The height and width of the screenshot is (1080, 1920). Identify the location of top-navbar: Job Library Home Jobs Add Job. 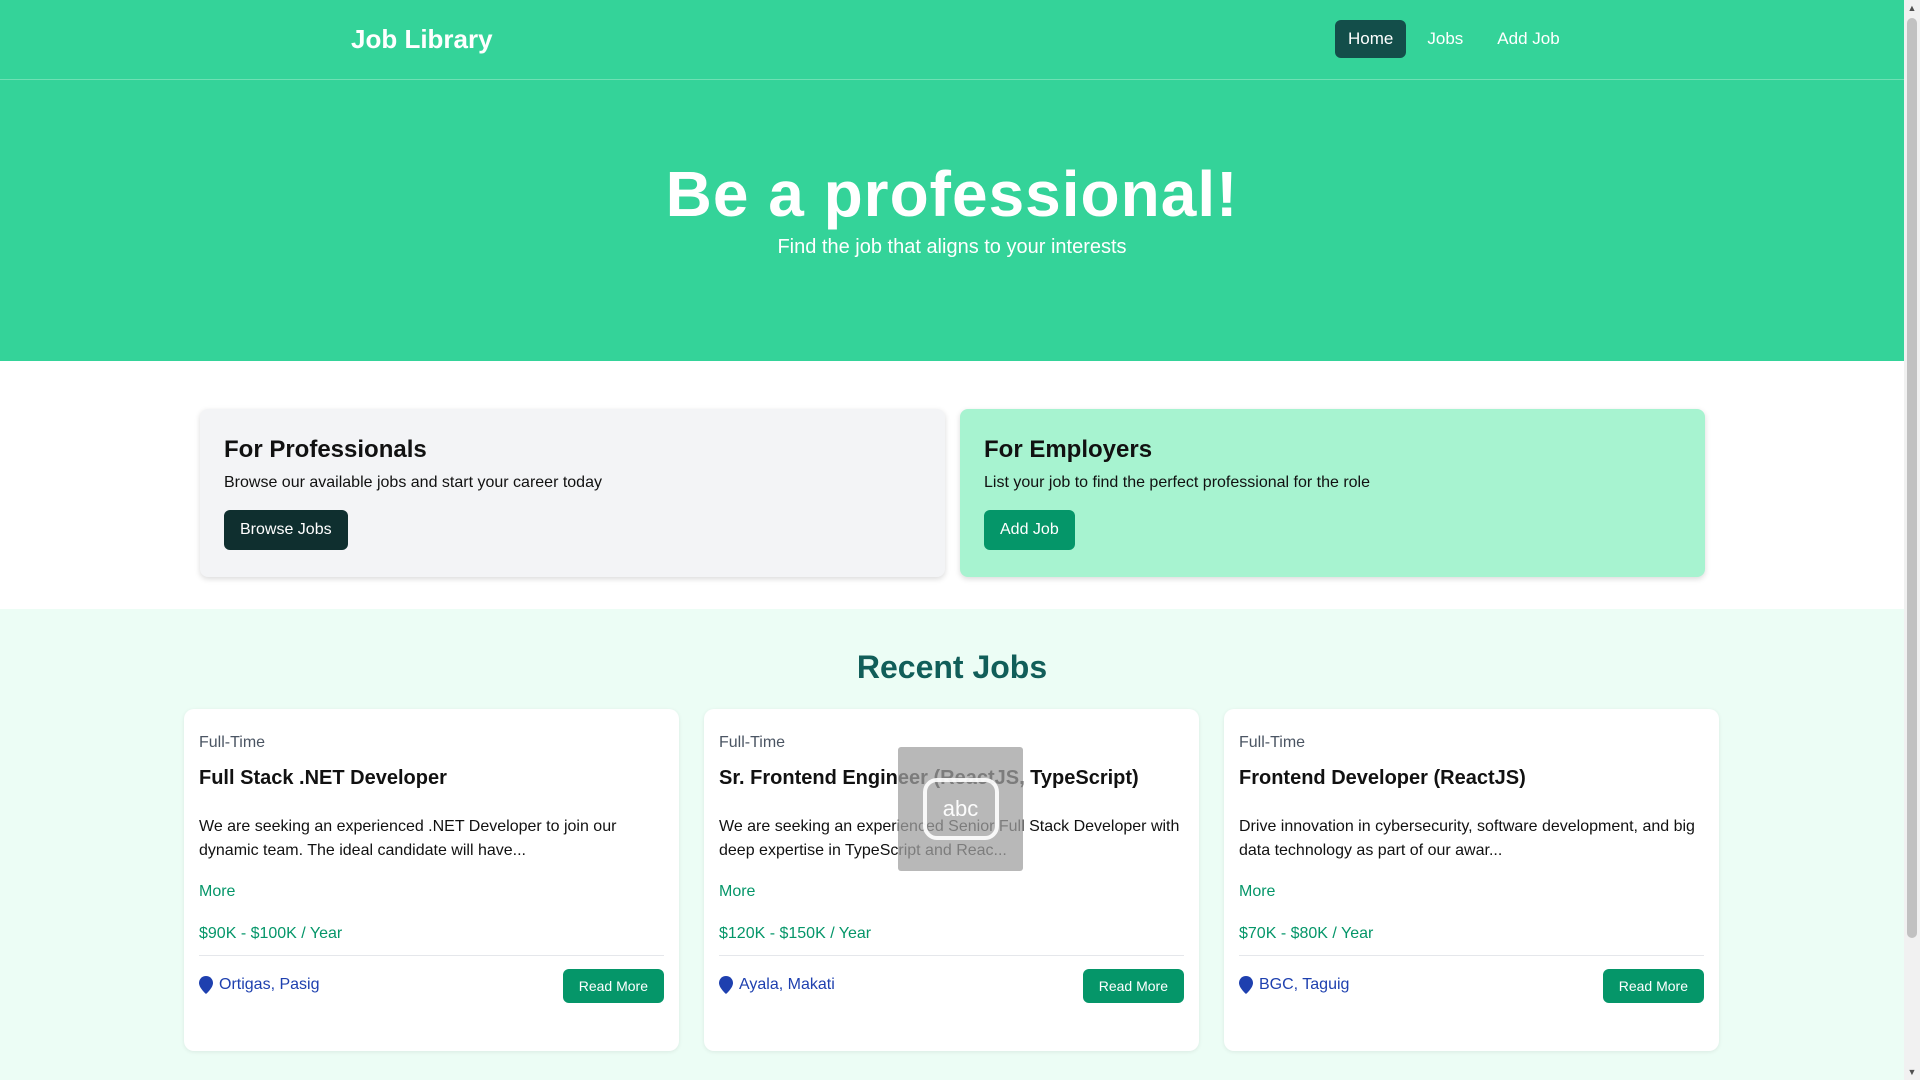
(952, 40).